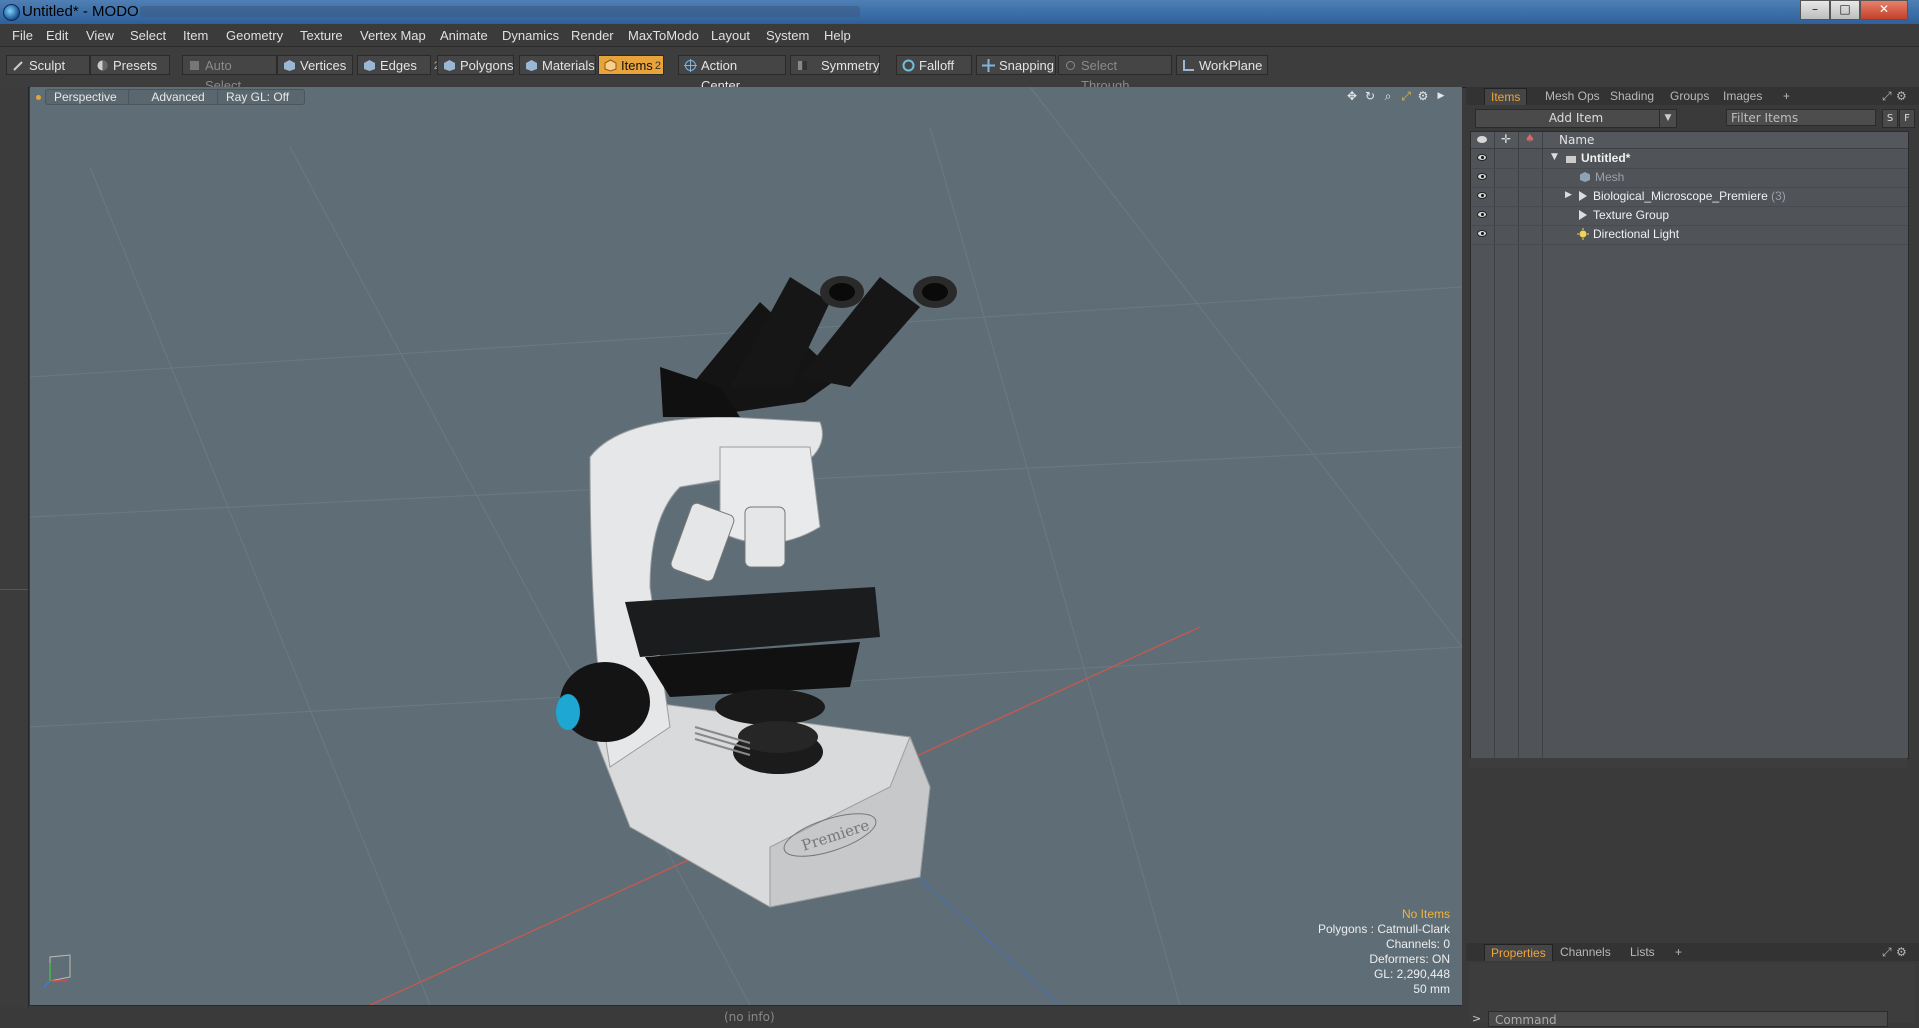 This screenshot has width=1919, height=1028. Describe the element at coordinates (315, 65) in the screenshot. I see `vertices-button: Vertices` at that location.